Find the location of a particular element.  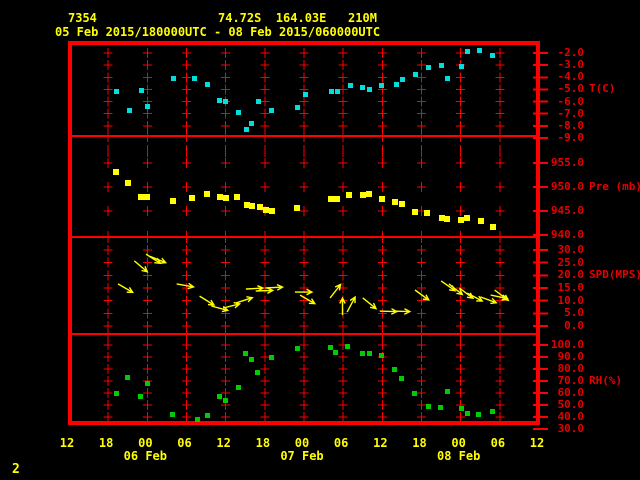

x-axis-date-label: 08 Feb is located at coordinates (458, 456).